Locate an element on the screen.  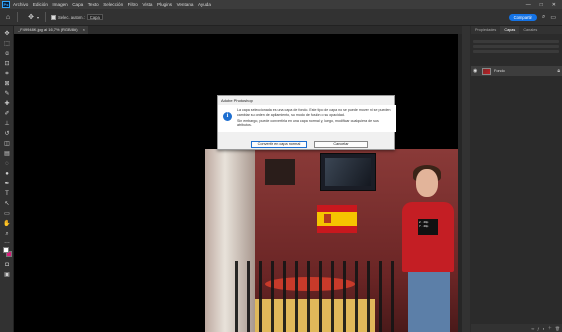
zoom-tool-icon: ⌕ is located at coordinates (7, 234).